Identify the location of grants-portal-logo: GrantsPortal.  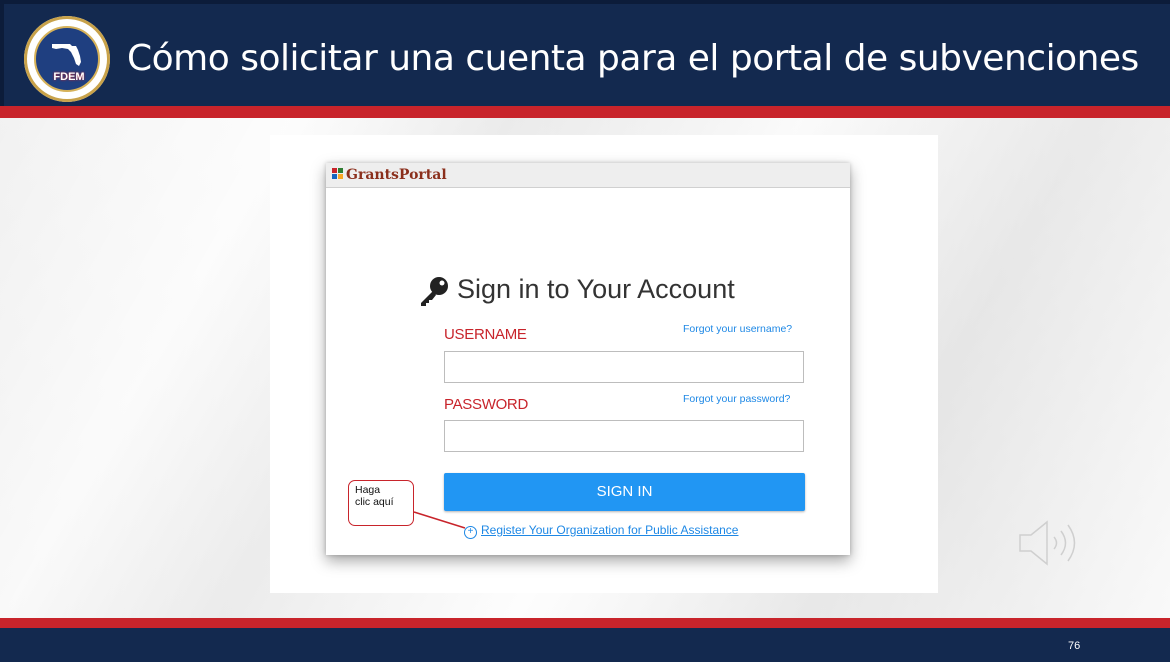
(389, 175).